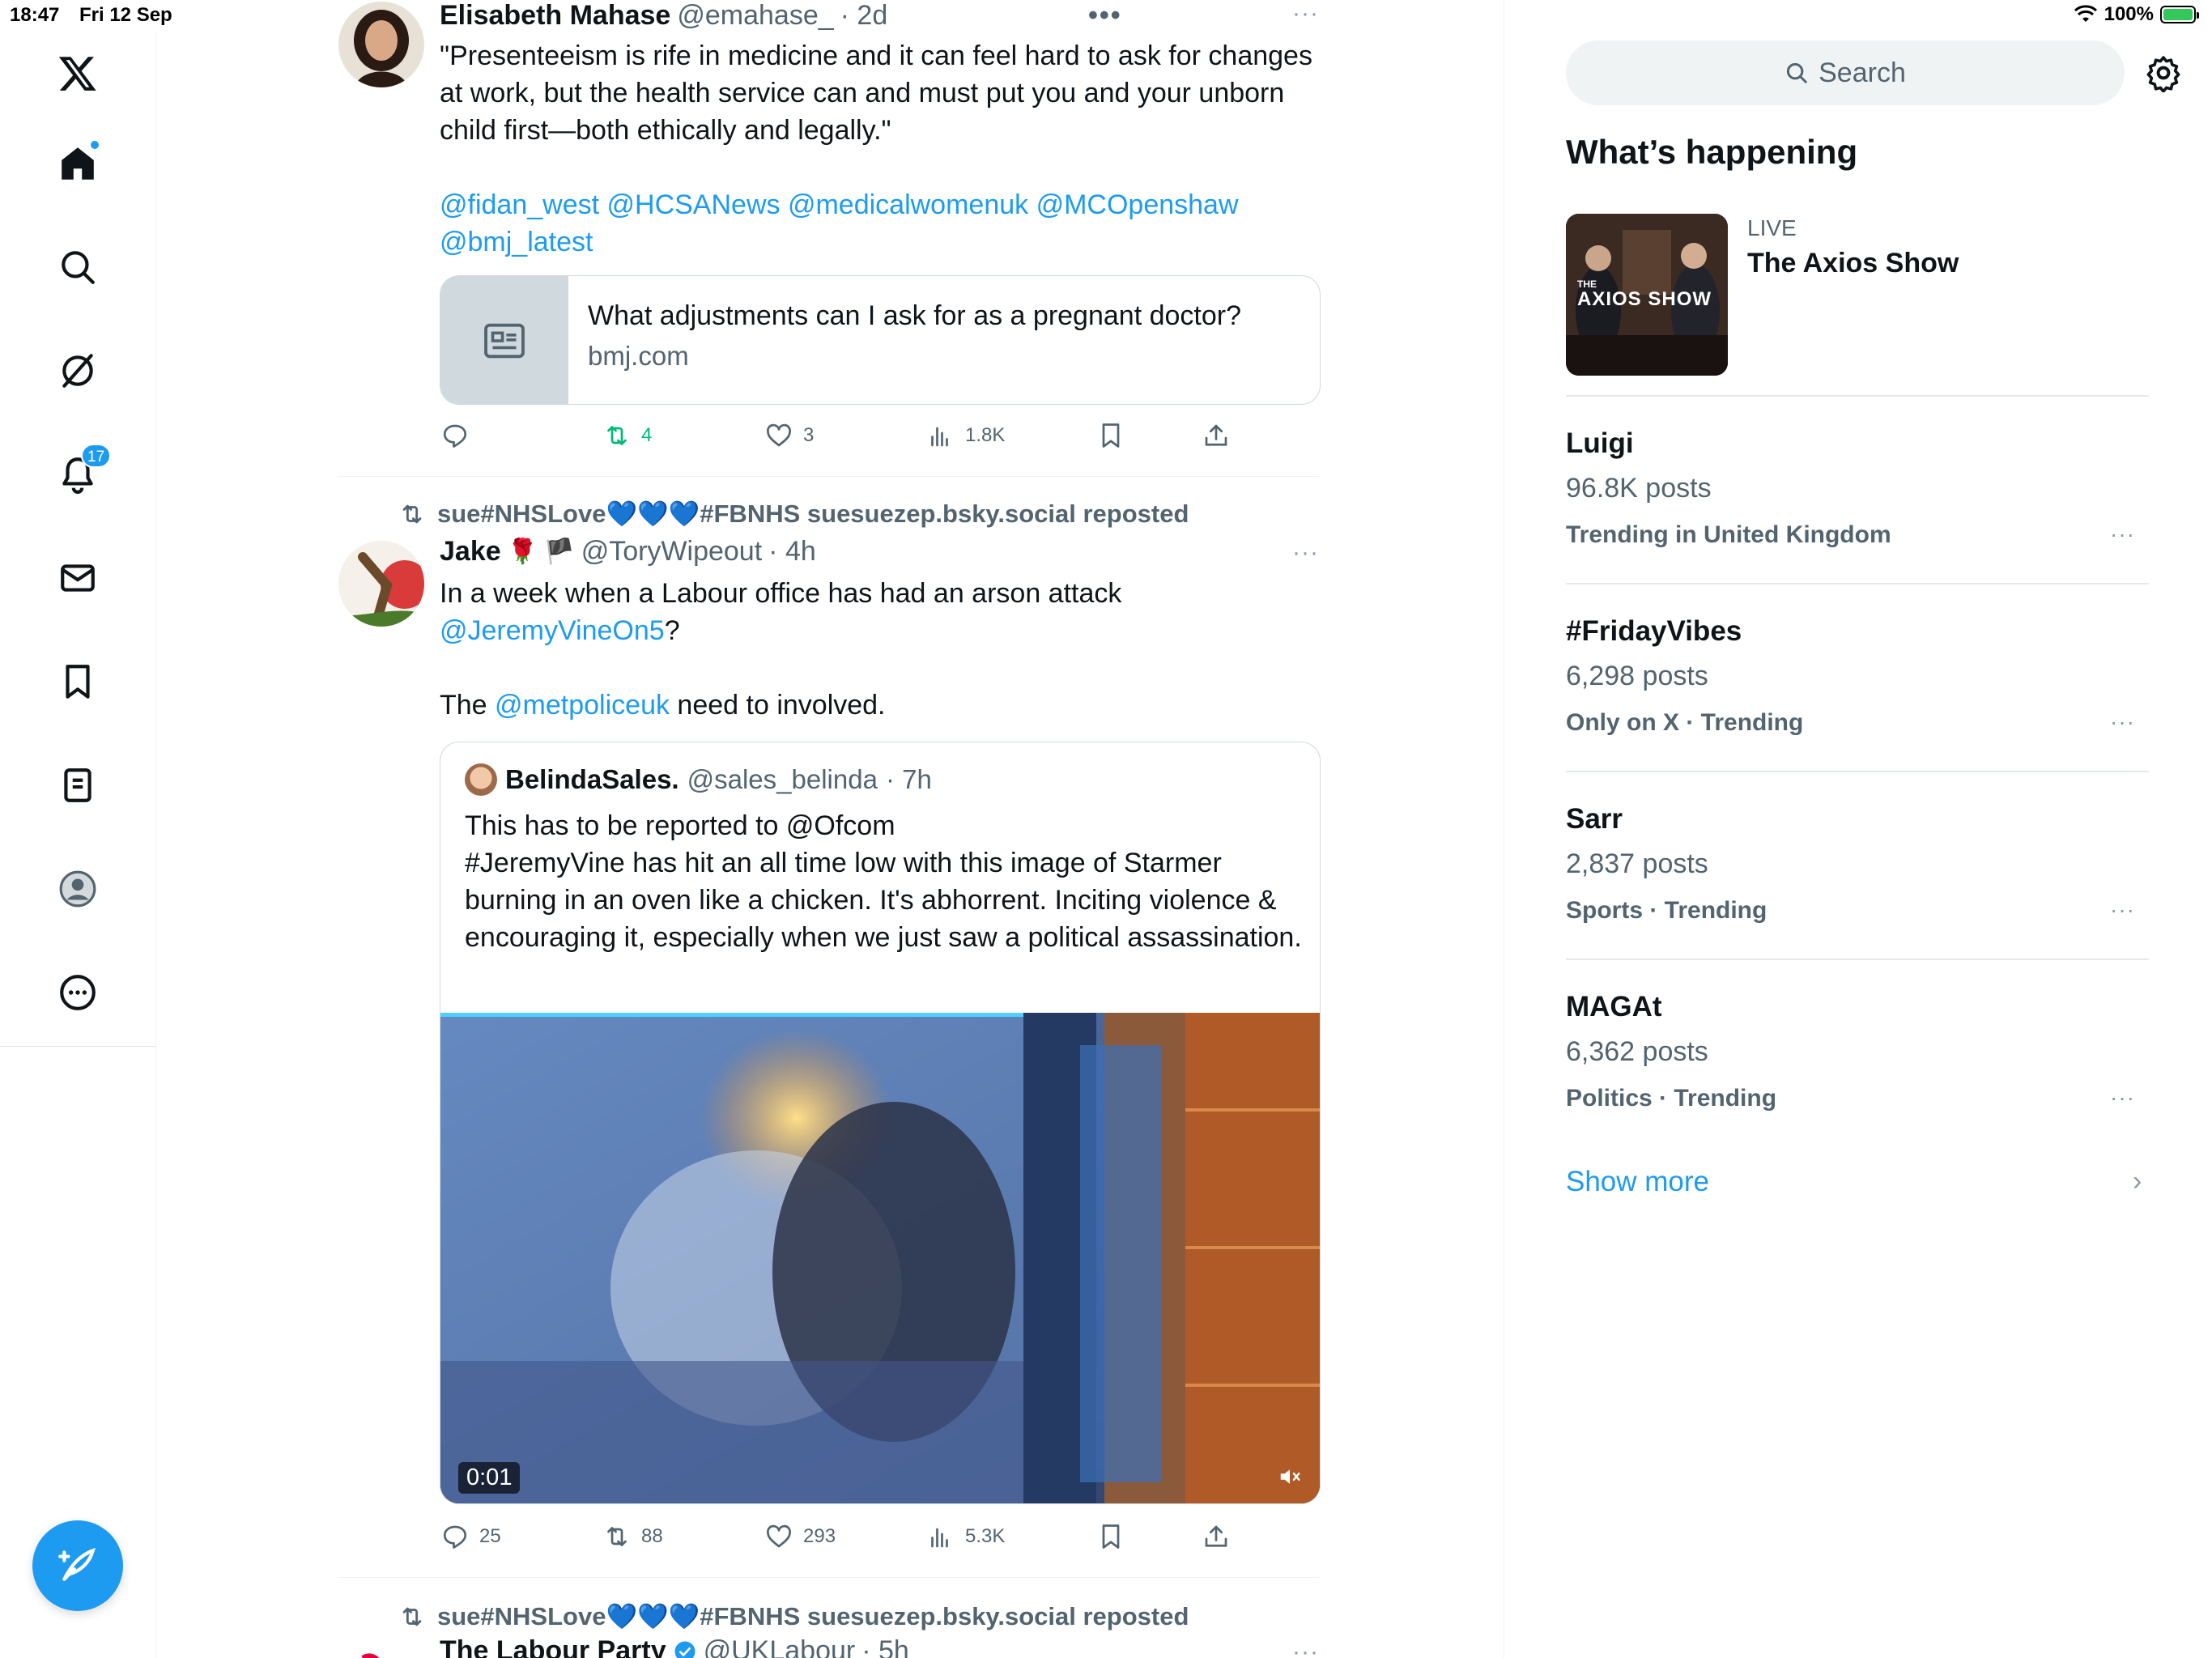 Image resolution: width=2212 pixels, height=1658 pixels. Describe the element at coordinates (125, 15) in the screenshot. I see `status-date: Fri 12 Sep` at that location.